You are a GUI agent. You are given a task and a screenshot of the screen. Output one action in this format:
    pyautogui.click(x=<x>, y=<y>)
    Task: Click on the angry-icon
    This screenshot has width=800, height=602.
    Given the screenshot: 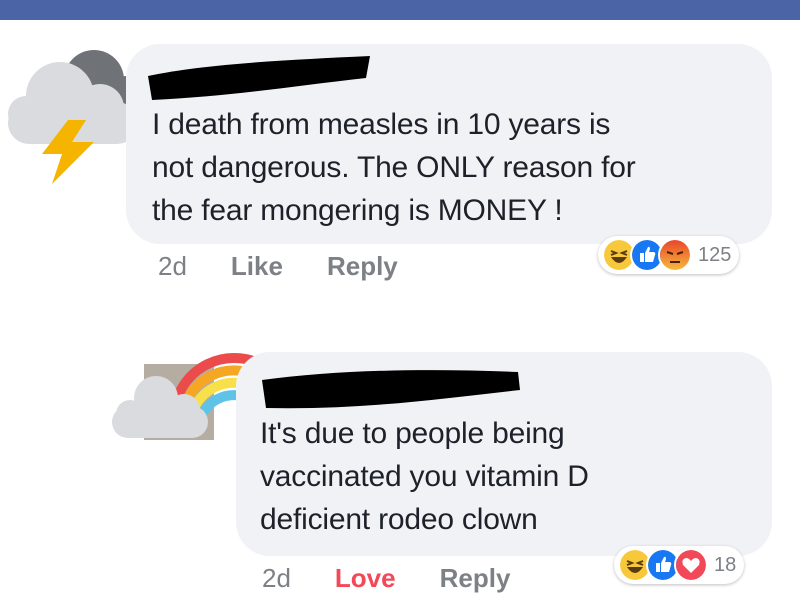 What is the action you would take?
    pyautogui.click(x=675, y=255)
    